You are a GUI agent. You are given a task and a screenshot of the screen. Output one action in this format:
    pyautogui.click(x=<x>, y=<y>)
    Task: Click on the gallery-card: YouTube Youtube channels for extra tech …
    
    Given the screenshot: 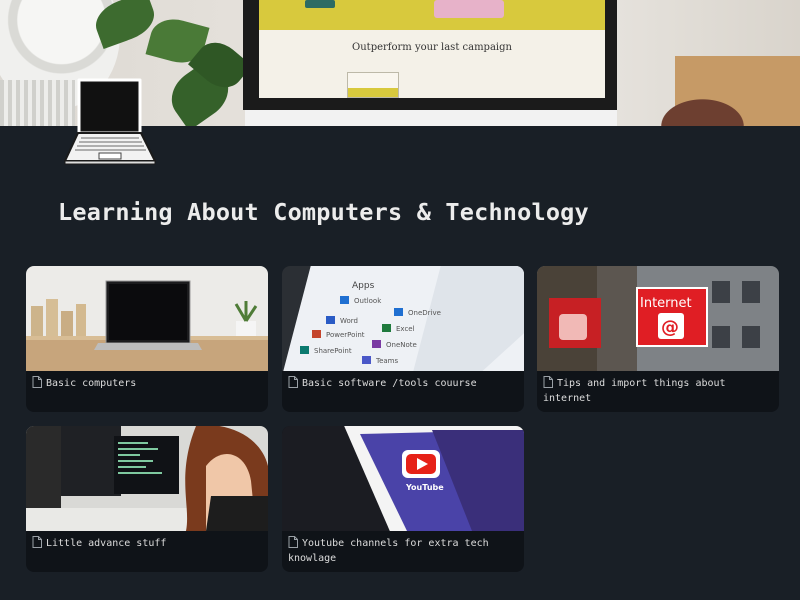 What is the action you would take?
    pyautogui.click(x=403, y=499)
    